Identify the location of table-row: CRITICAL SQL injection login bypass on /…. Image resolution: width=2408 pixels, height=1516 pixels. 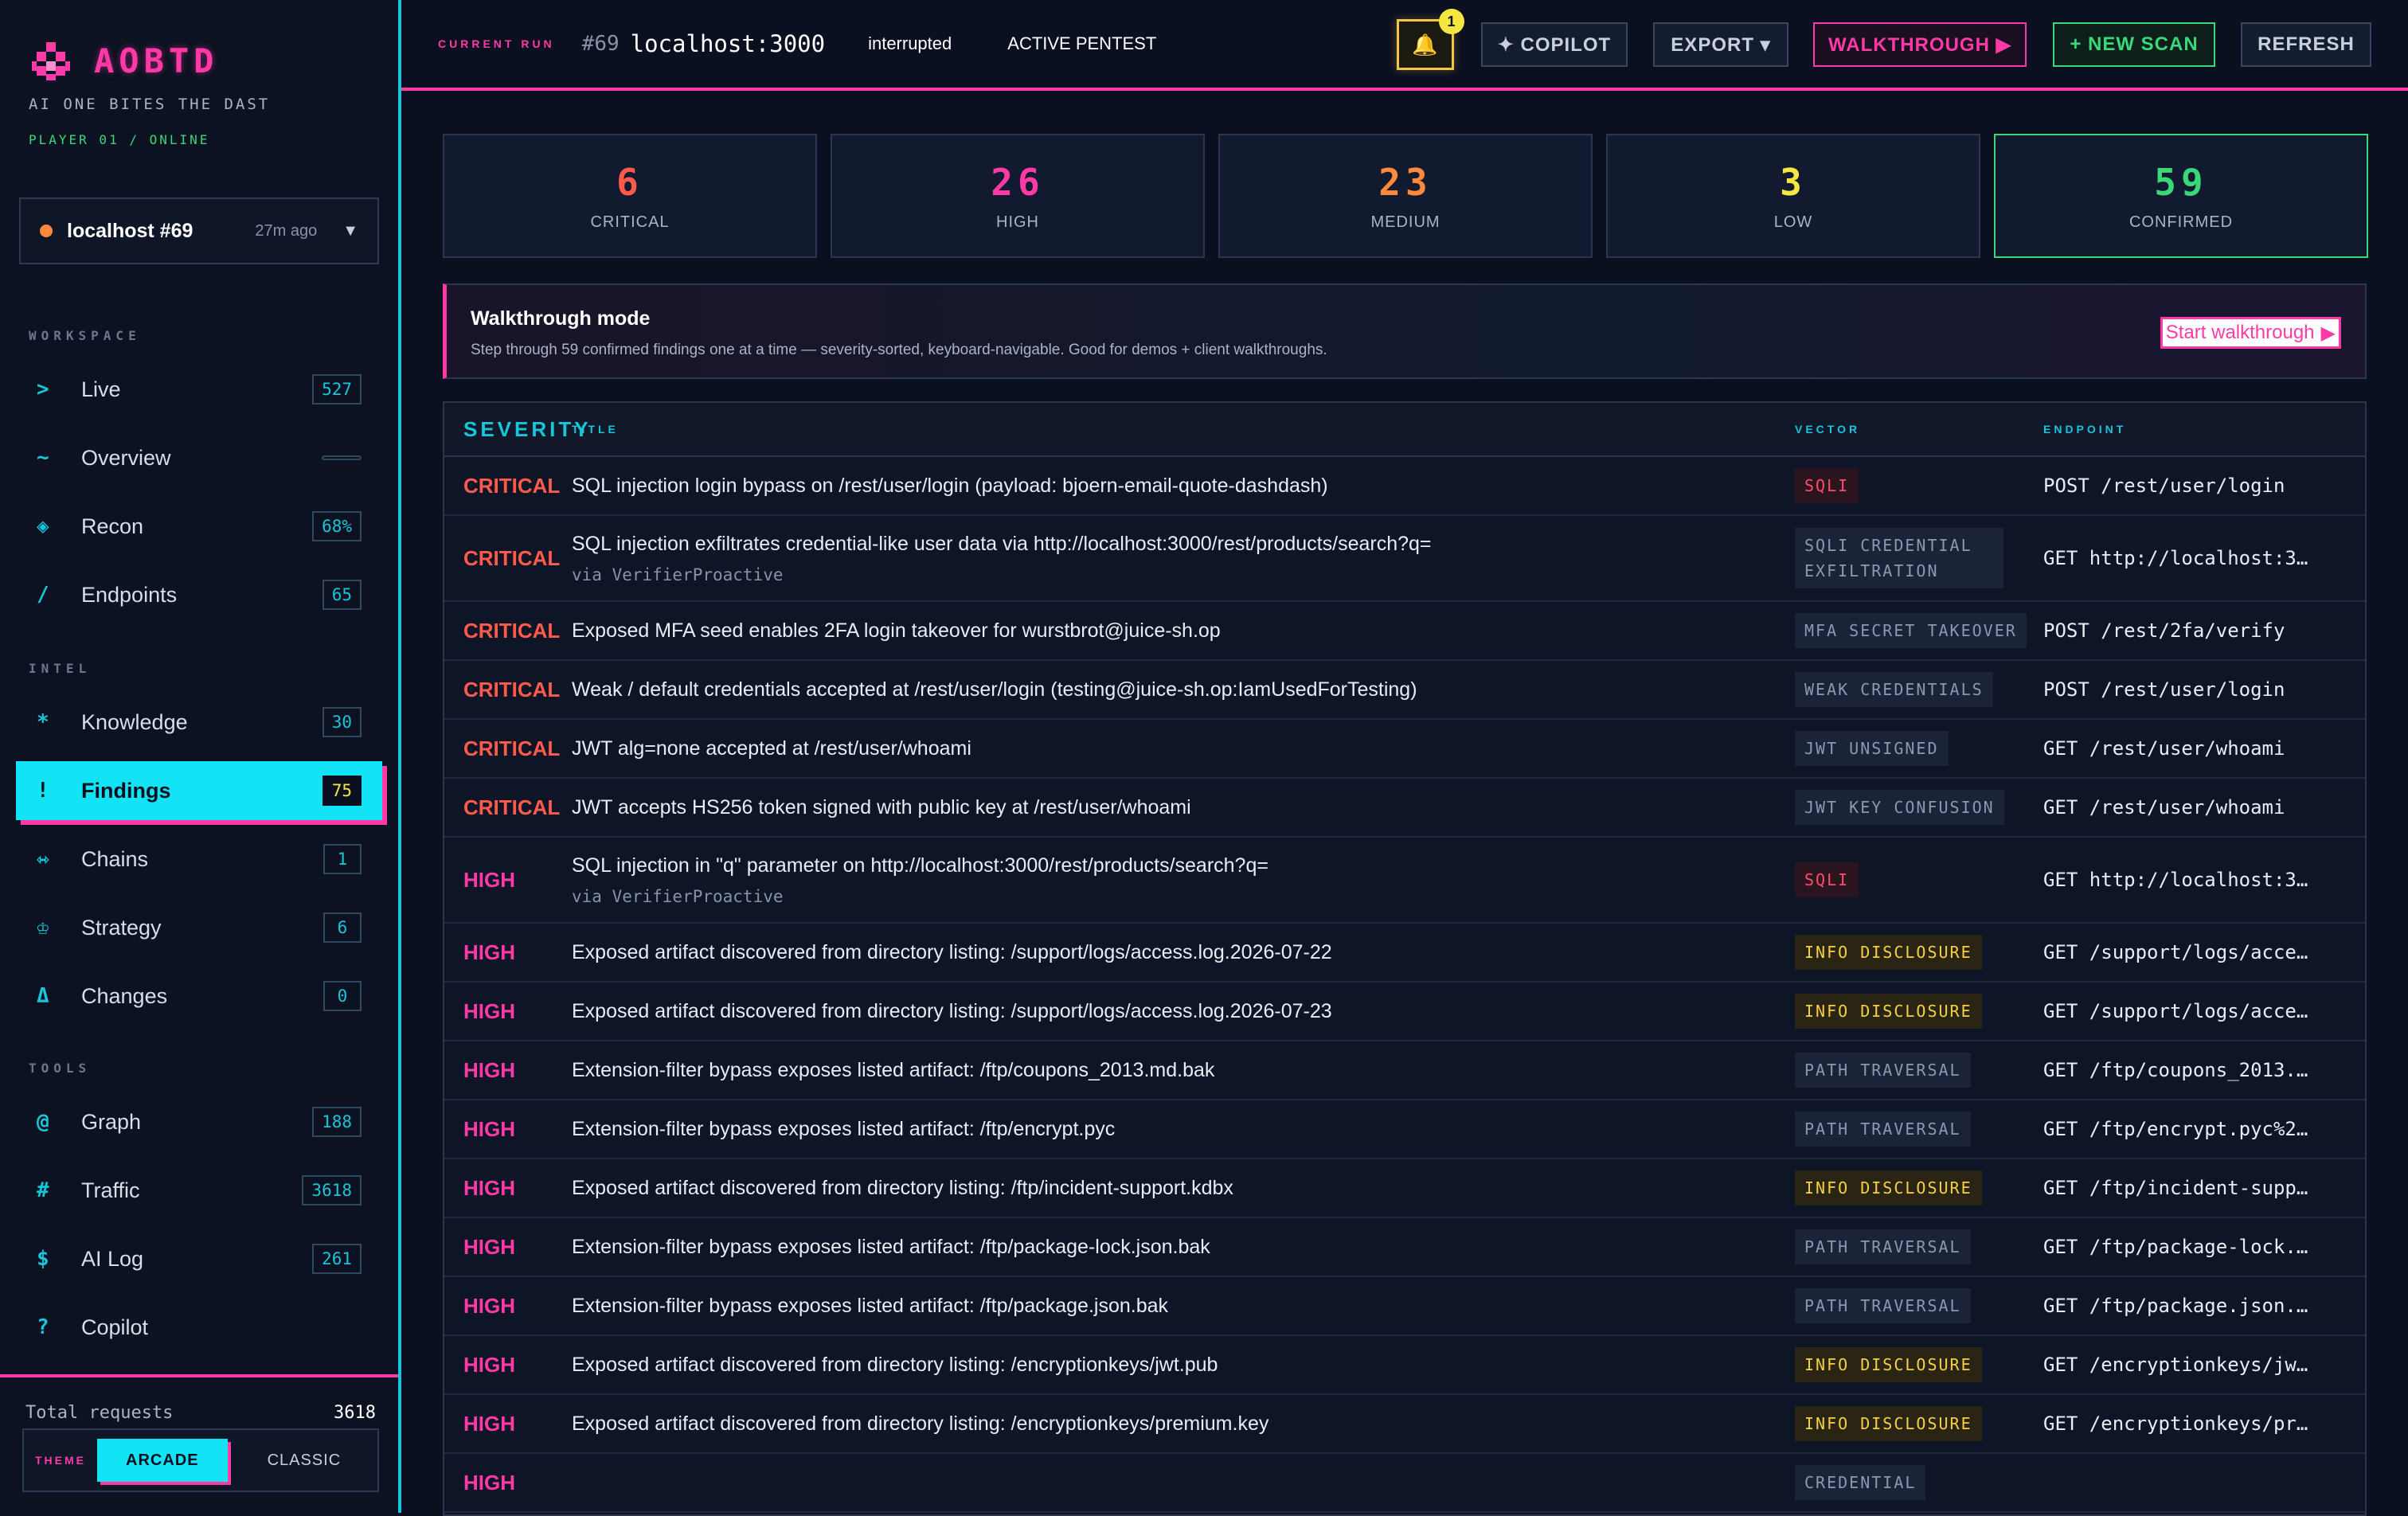
(1404, 486).